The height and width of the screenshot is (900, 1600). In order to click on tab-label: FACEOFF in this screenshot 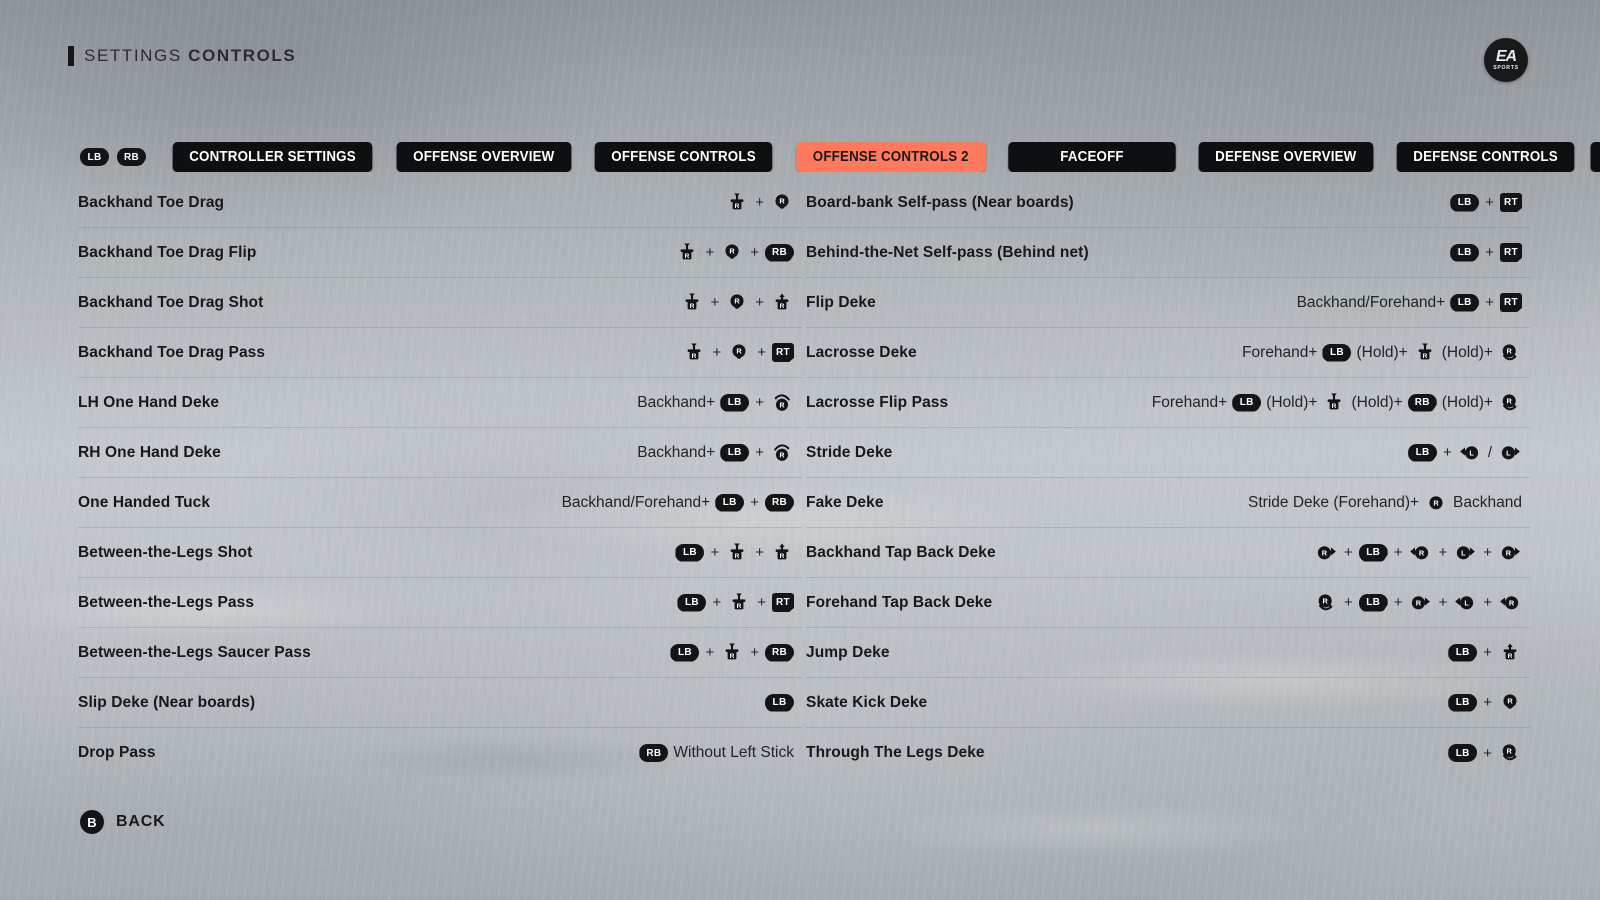, I will do `click(1092, 157)`.